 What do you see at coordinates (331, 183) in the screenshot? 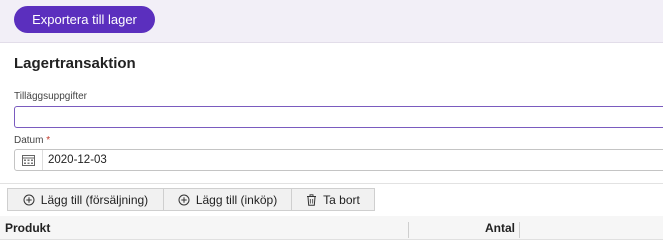
I see `divider` at bounding box center [331, 183].